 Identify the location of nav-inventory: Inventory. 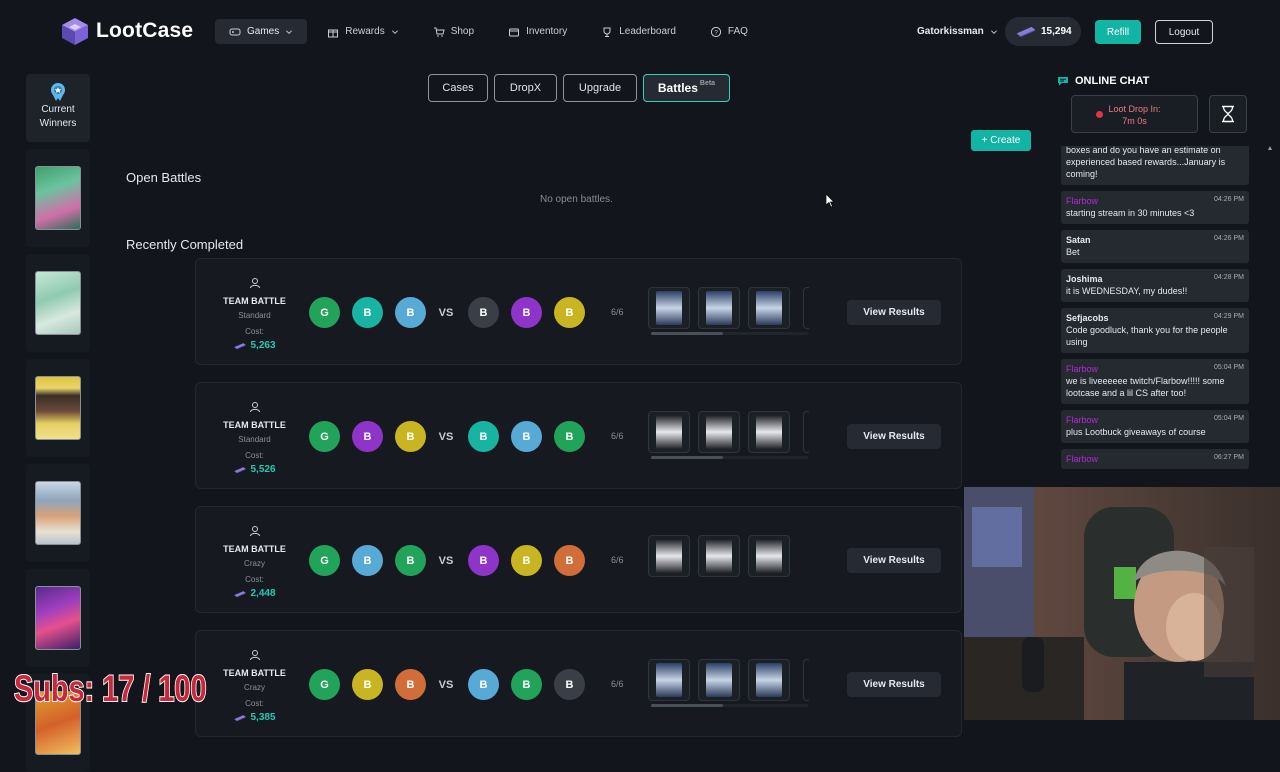
(537, 31).